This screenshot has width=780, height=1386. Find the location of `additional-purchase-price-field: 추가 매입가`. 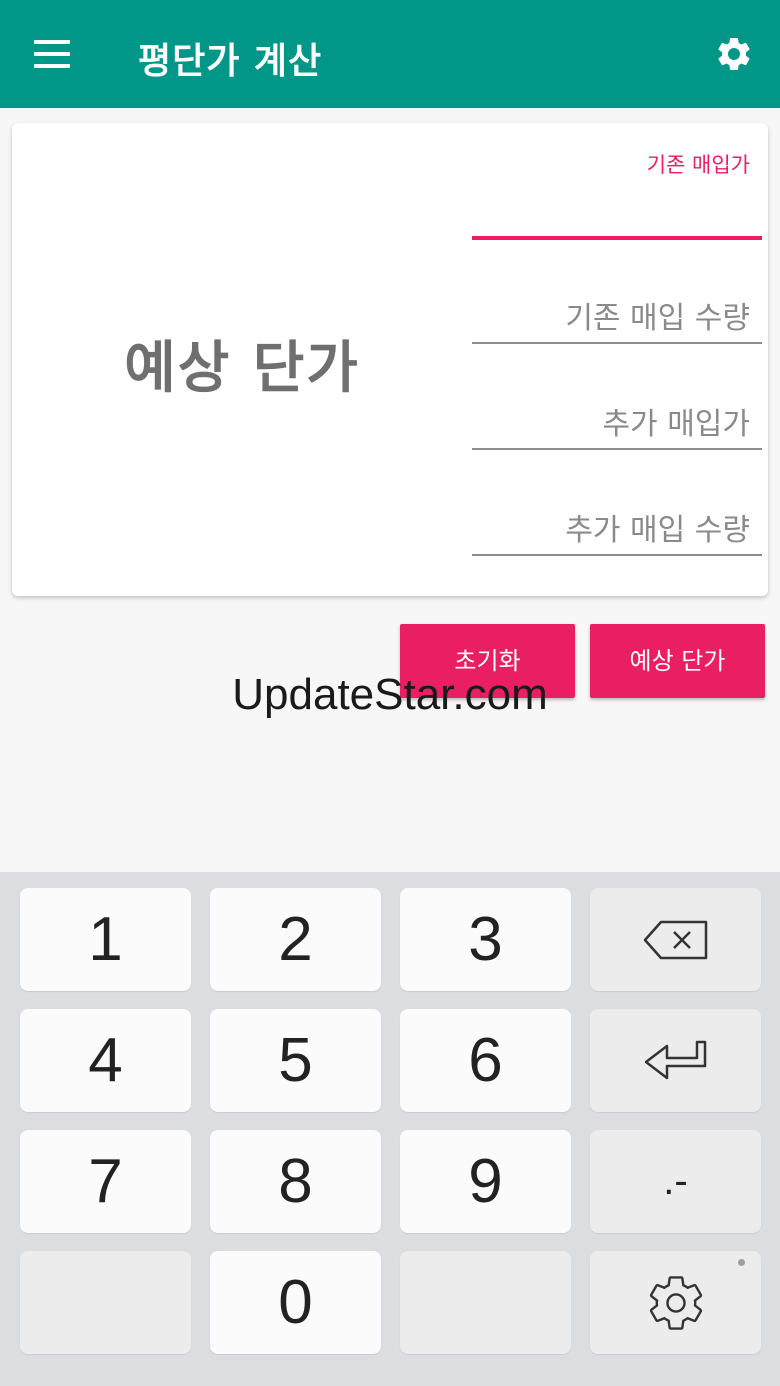

additional-purchase-price-field: 추가 매입가 is located at coordinates (617, 416).